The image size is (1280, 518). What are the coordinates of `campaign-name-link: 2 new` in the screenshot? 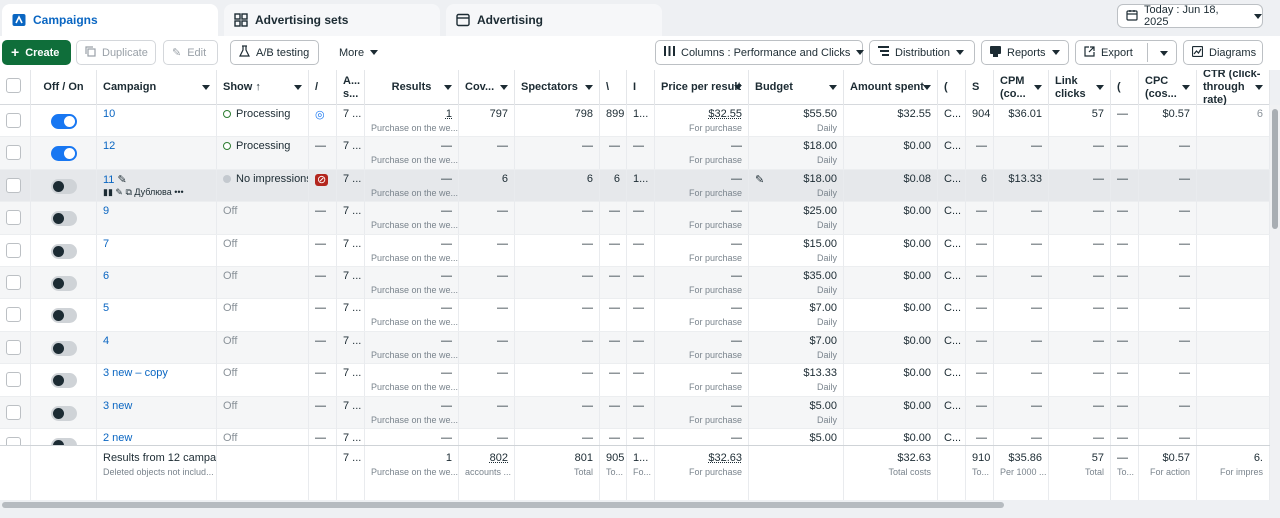 It's located at (117, 438).